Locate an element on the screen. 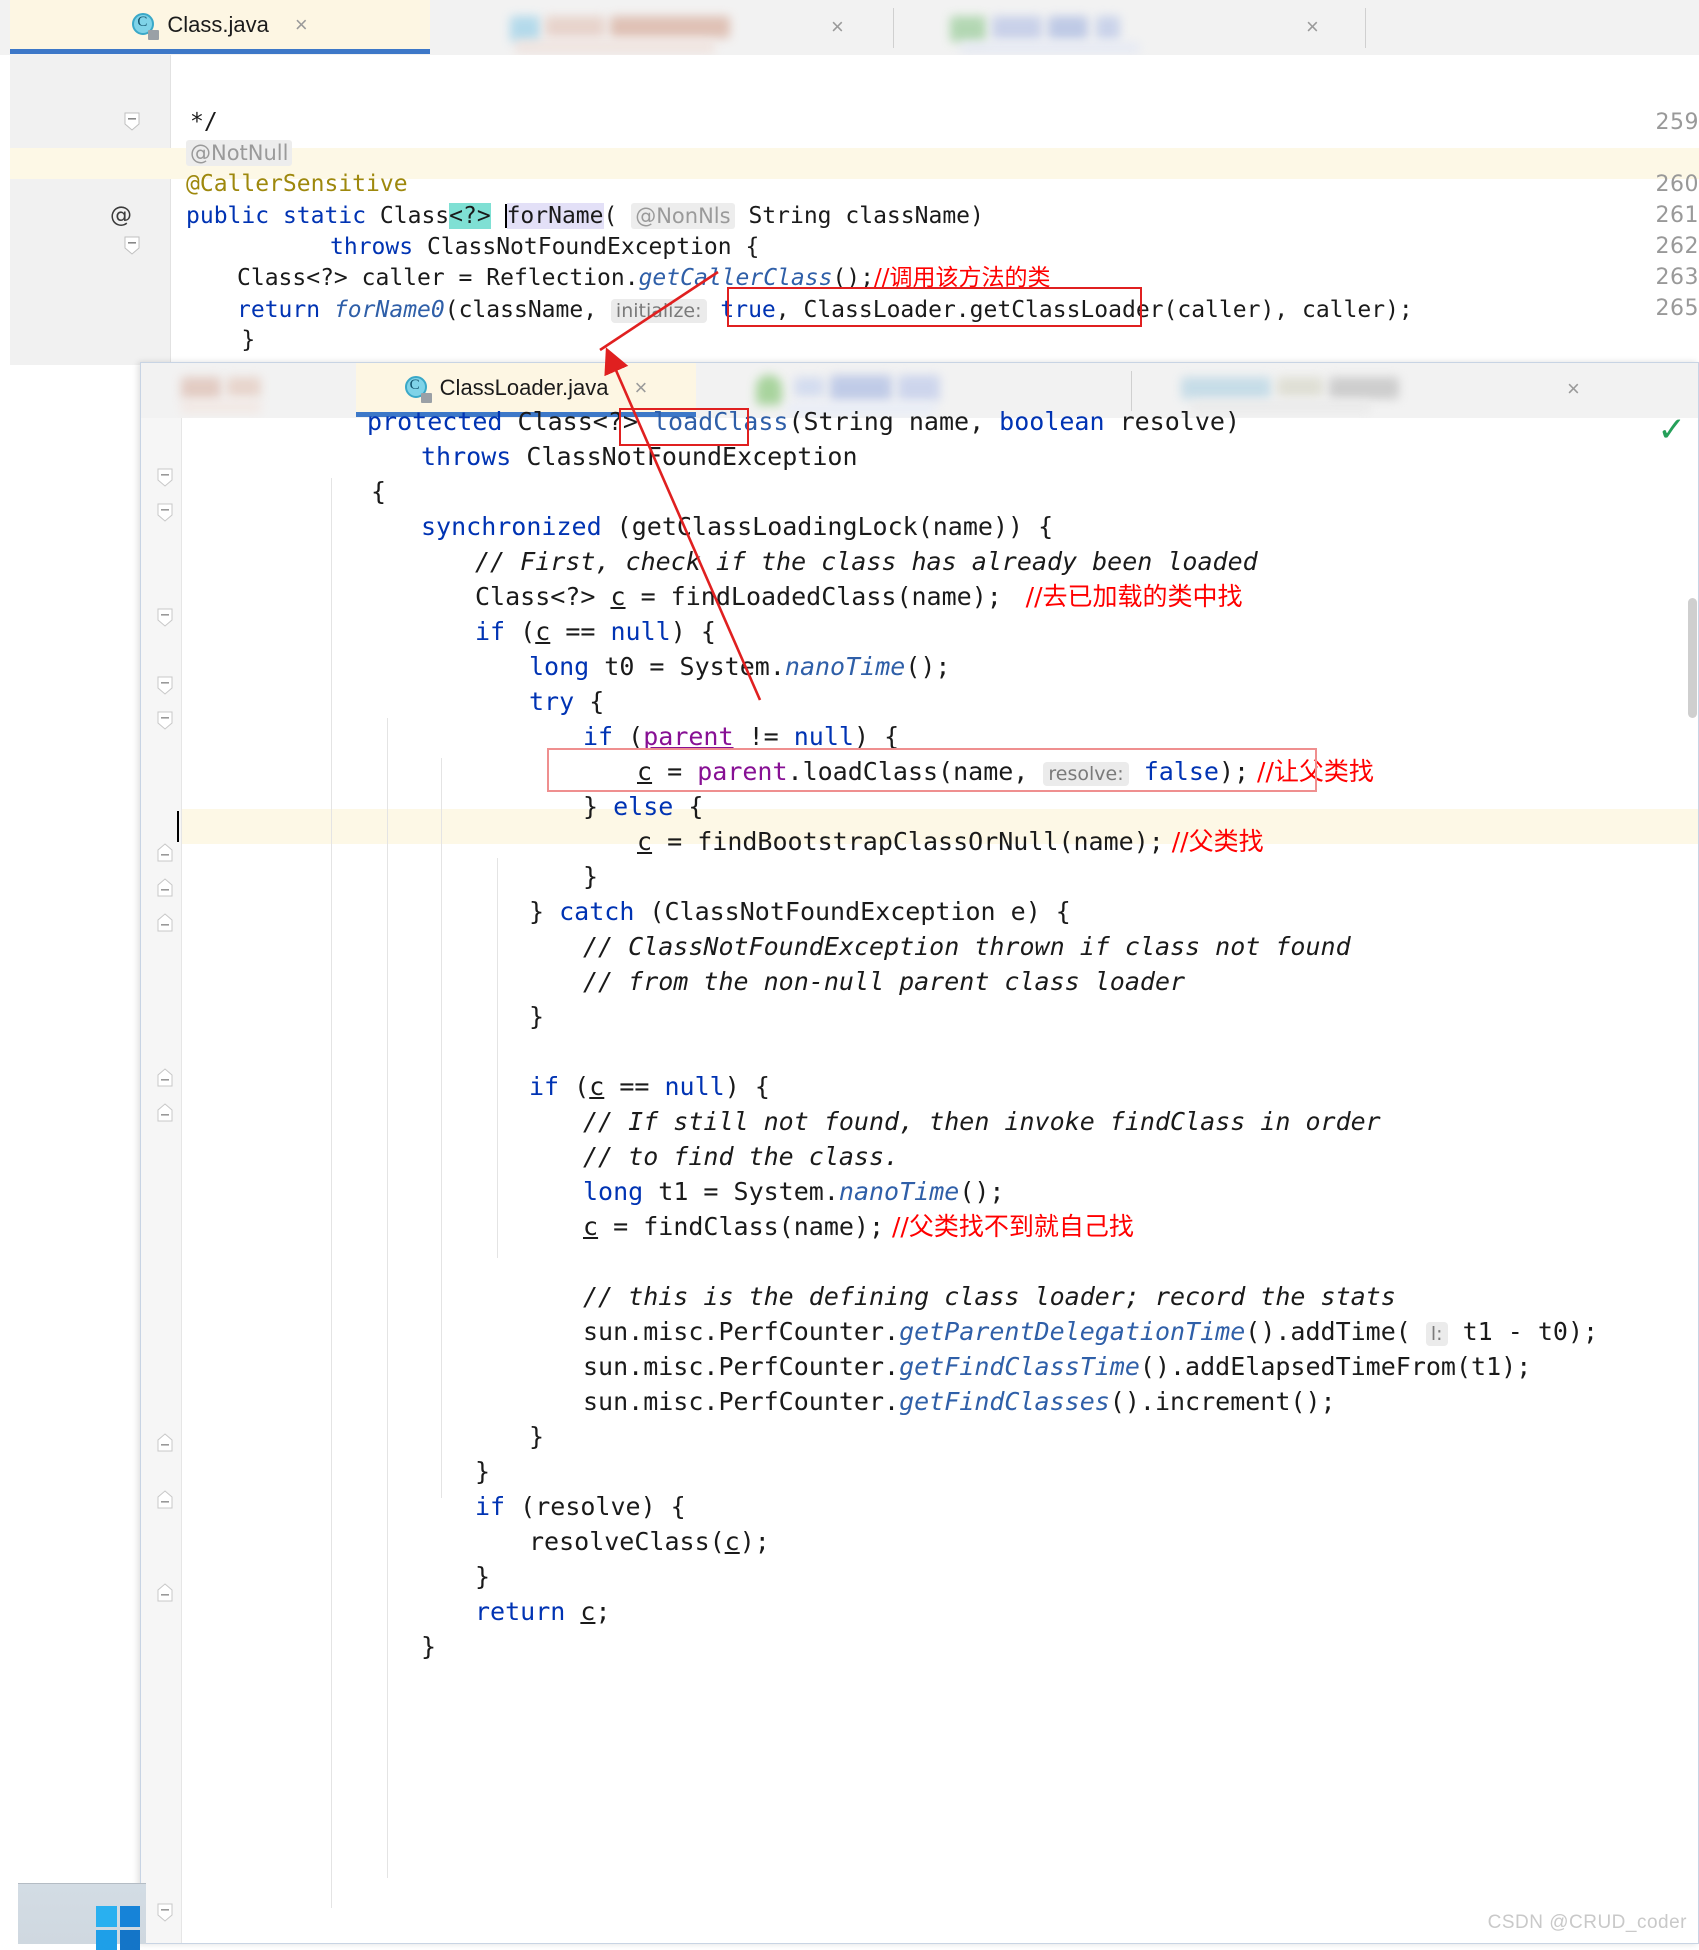 The width and height of the screenshot is (1699, 1950). kw-return: return is located at coordinates (279, 310).